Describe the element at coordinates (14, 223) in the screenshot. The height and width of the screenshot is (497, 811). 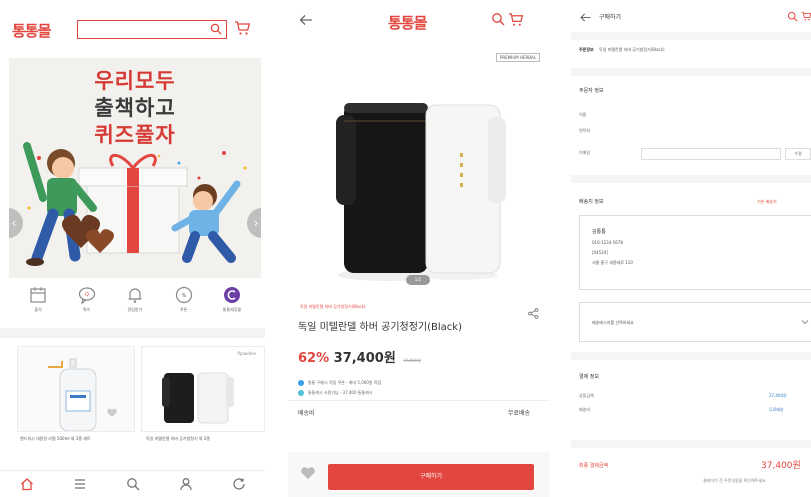
I see `chevron-left-icon: ‹` at that location.